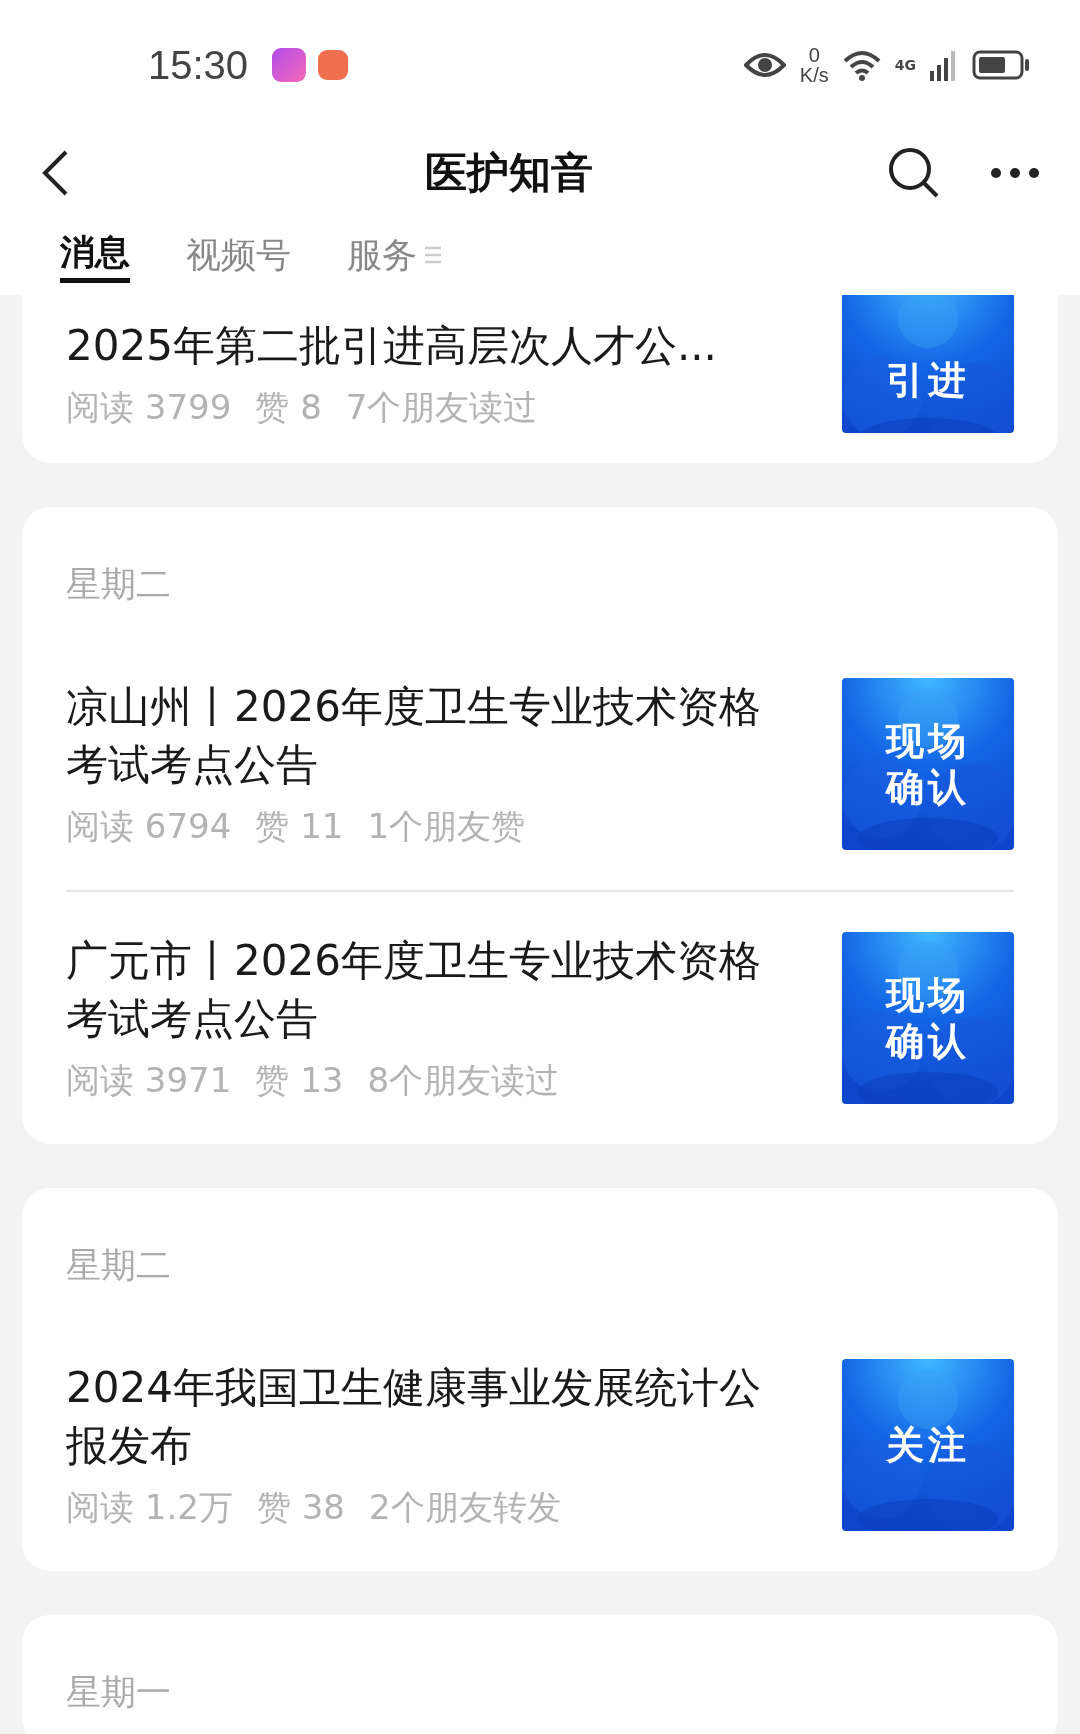  I want to click on app-notification-icon, so click(333, 65).